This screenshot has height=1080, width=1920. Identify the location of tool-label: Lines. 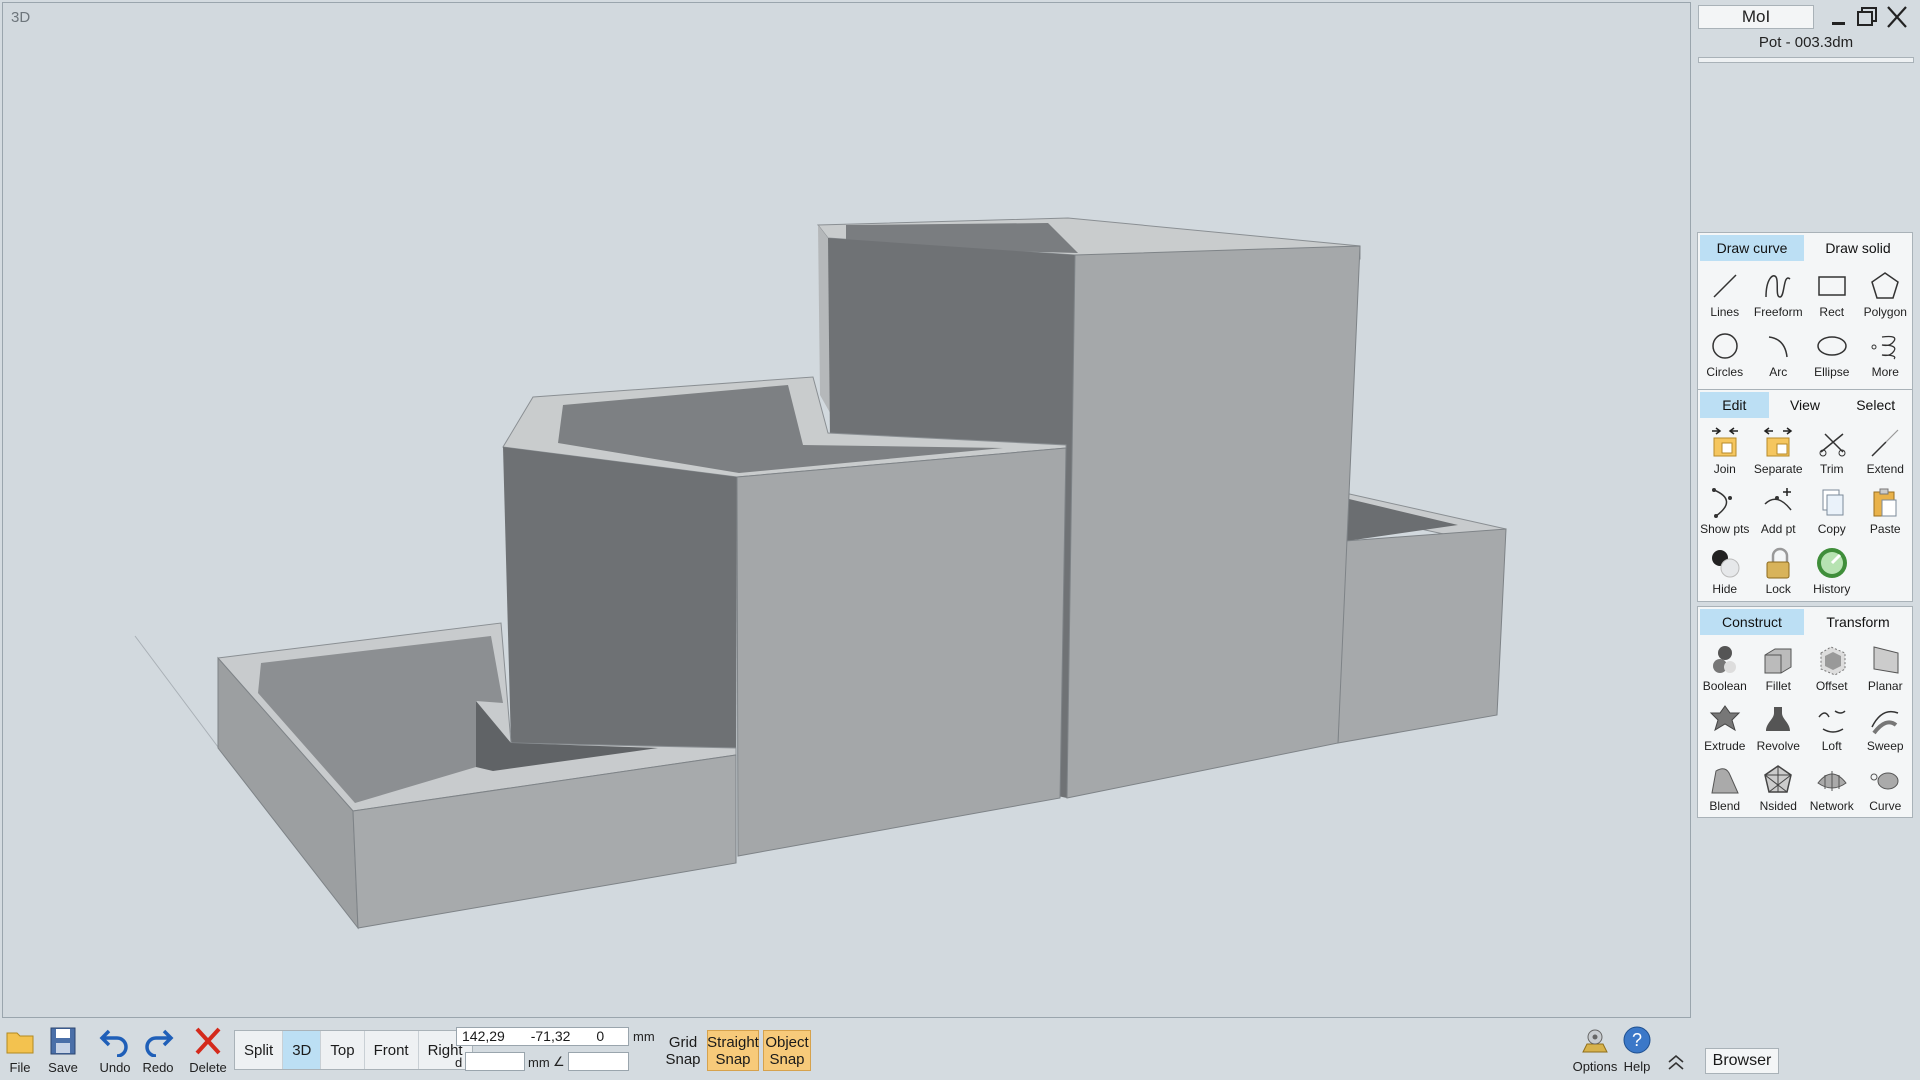
(1725, 312).